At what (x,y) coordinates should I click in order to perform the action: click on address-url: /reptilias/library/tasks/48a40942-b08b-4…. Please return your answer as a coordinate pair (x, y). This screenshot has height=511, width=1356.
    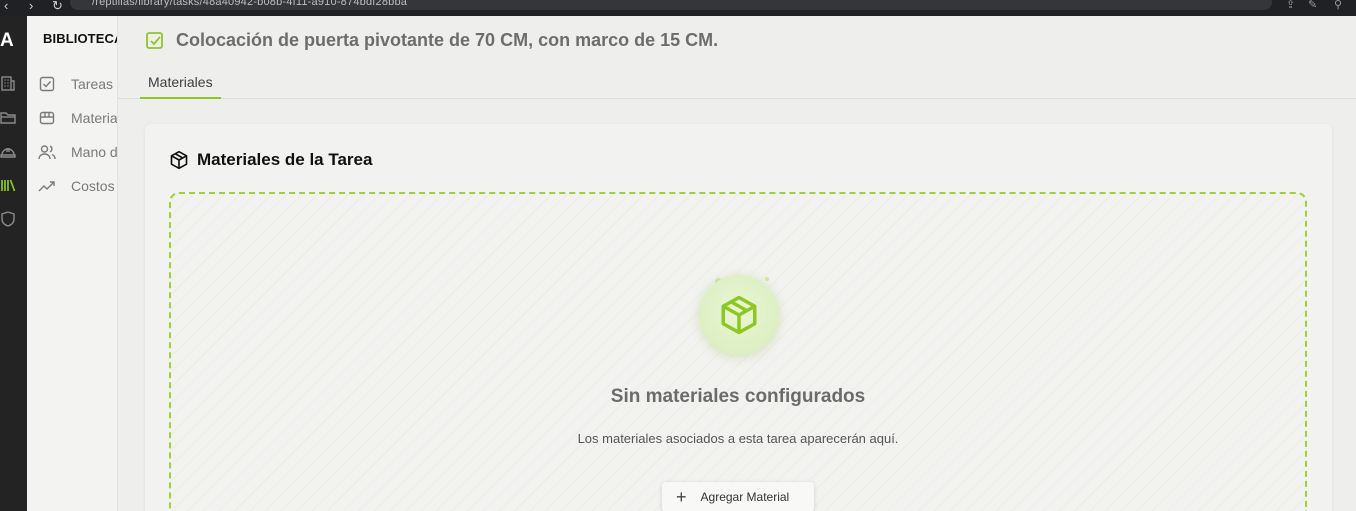
    Looking at the image, I should click on (250, 4).